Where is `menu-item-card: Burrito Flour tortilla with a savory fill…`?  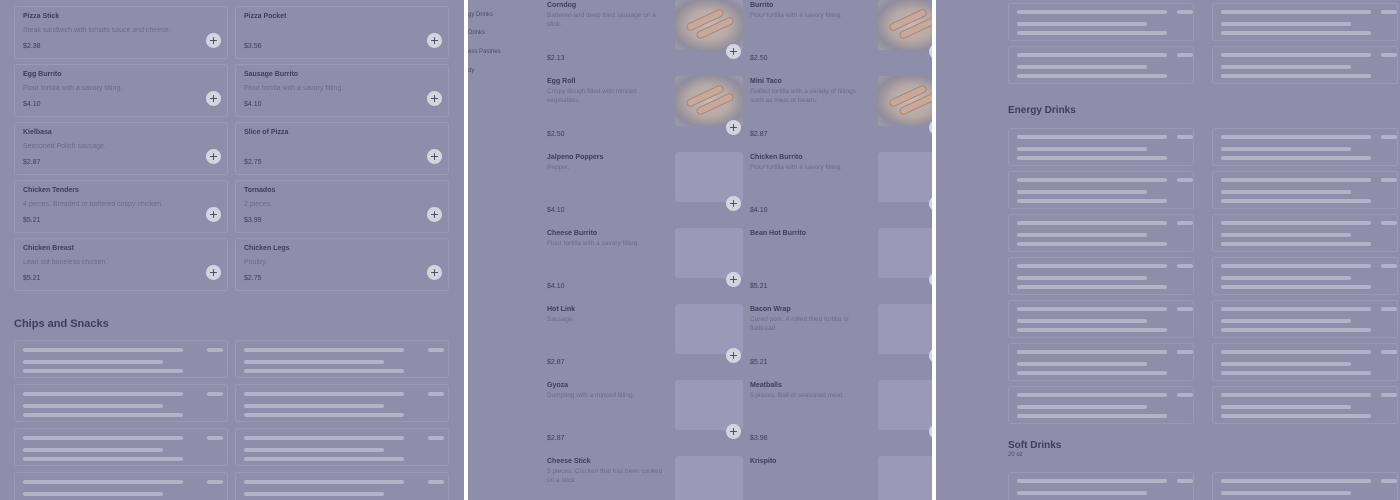
menu-item-card: Burrito Flour tortilla with a savory fill… is located at coordinates (841, 34).